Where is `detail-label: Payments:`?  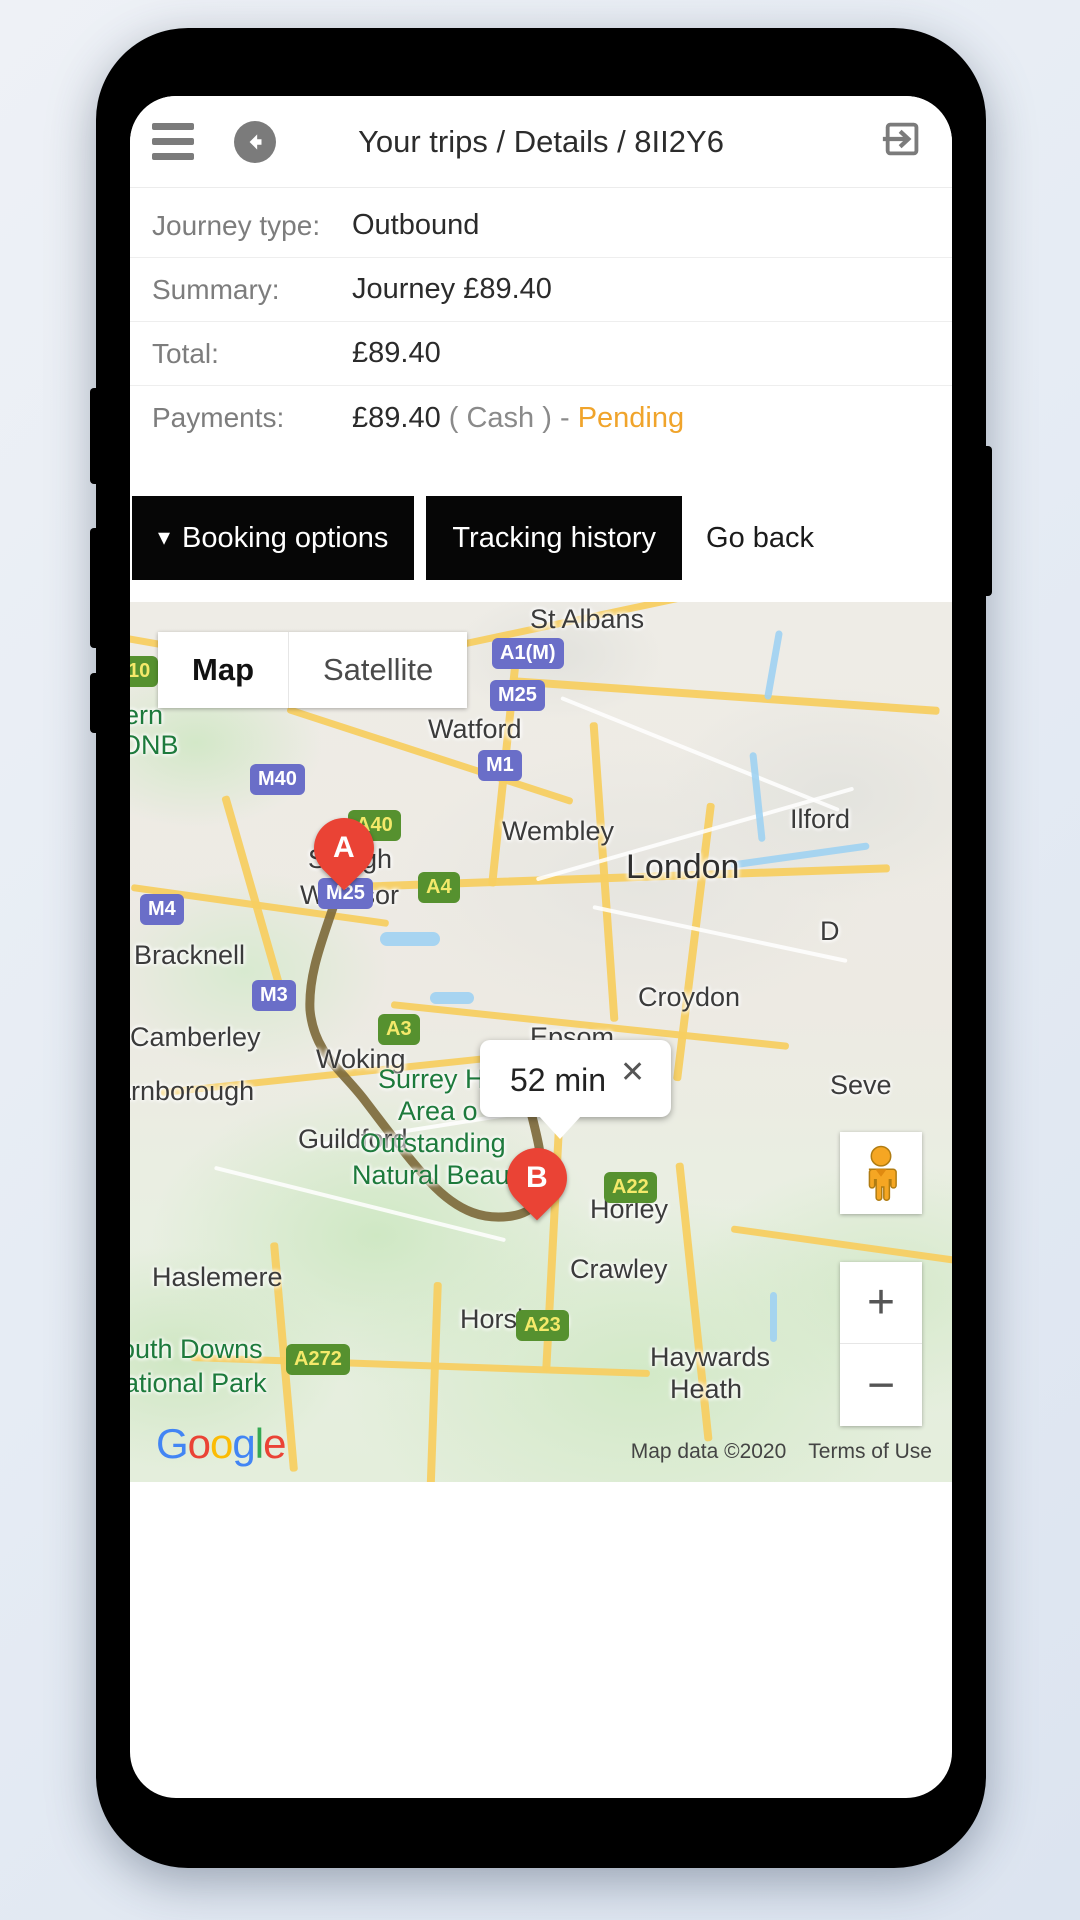
detail-label: Payments: is located at coordinates (218, 417).